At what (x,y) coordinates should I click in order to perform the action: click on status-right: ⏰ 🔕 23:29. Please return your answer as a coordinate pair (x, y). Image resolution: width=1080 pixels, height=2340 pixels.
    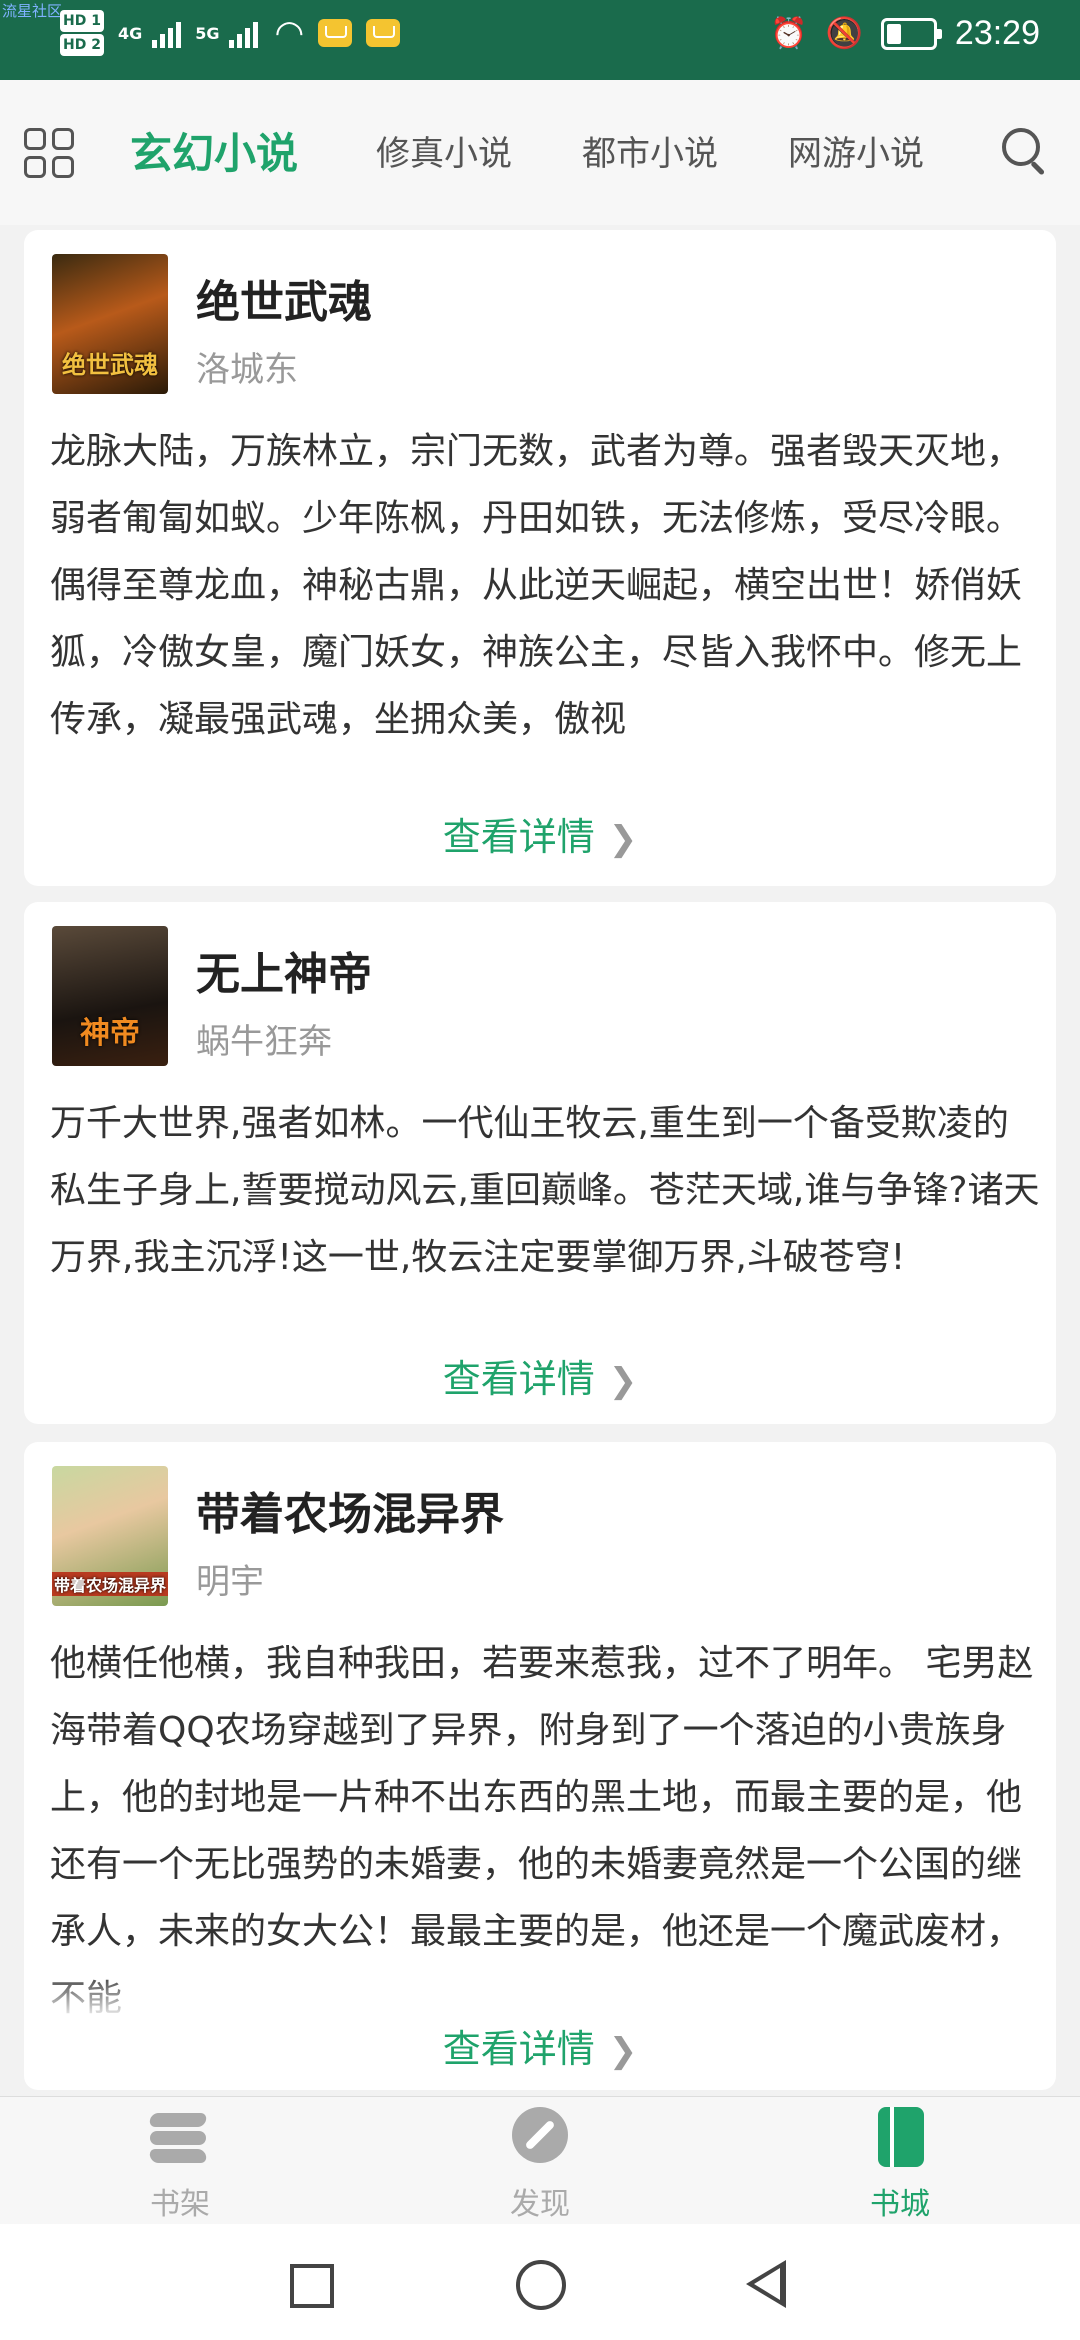
    Looking at the image, I should click on (905, 33).